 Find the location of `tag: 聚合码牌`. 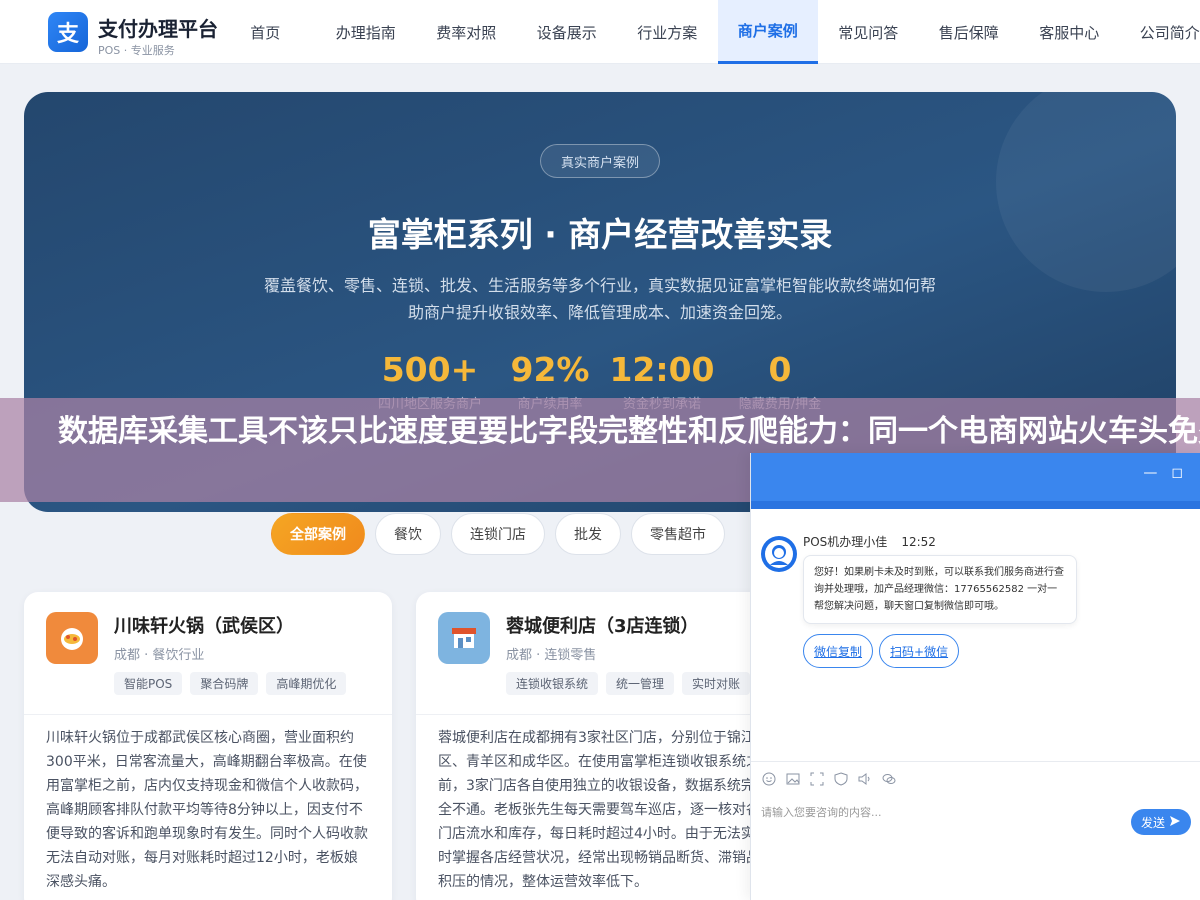

tag: 聚合码牌 is located at coordinates (224, 683).